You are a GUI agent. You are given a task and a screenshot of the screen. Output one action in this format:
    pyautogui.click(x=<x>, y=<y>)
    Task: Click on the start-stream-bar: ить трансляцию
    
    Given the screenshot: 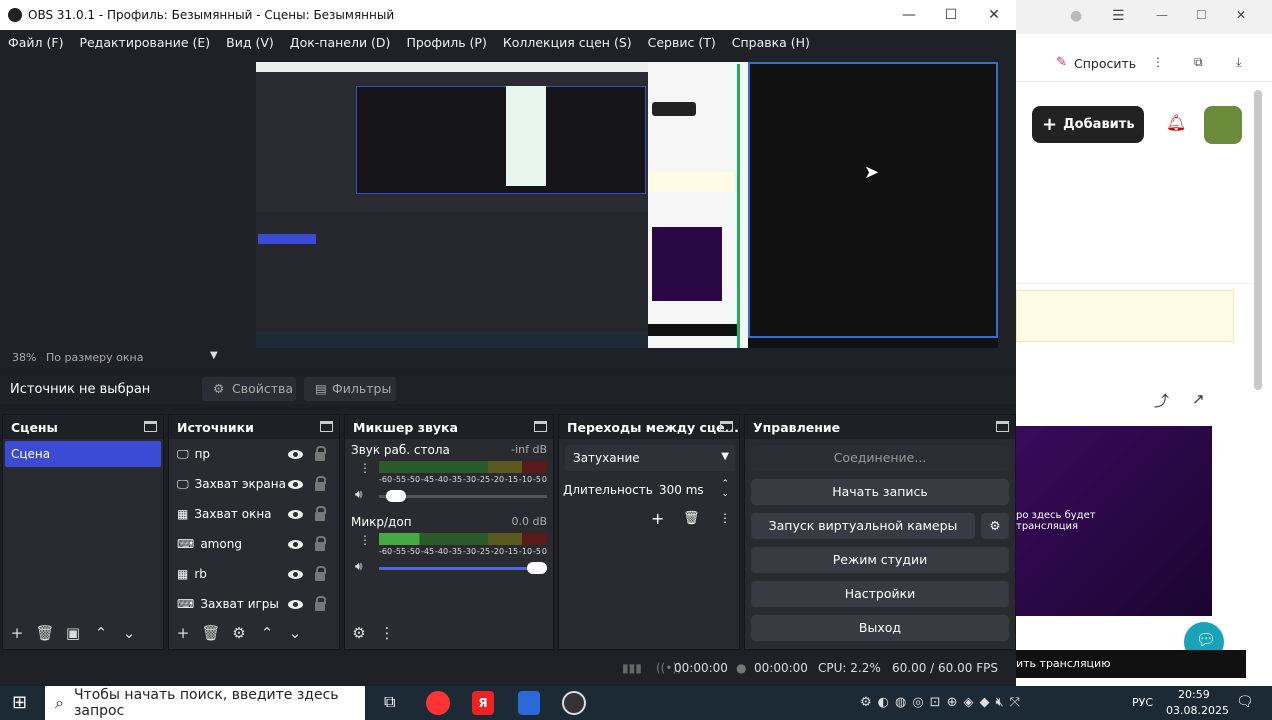 What is the action you would take?
    pyautogui.click(x=1131, y=664)
    